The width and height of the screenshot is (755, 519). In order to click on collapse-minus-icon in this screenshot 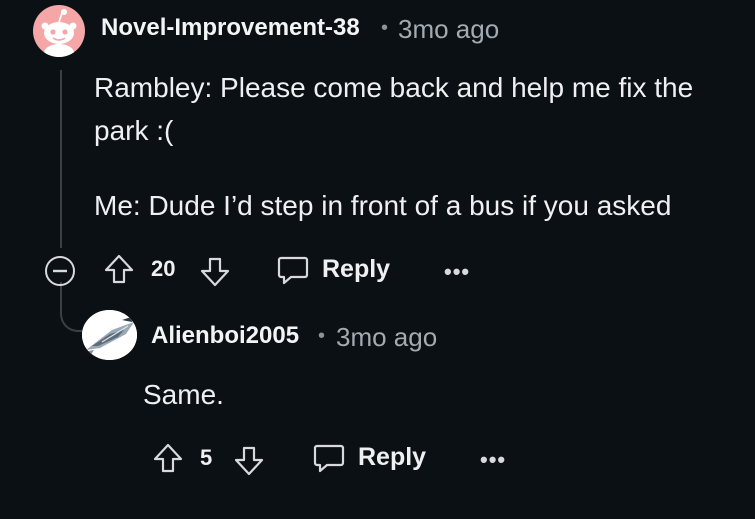, I will do `click(60, 271)`.